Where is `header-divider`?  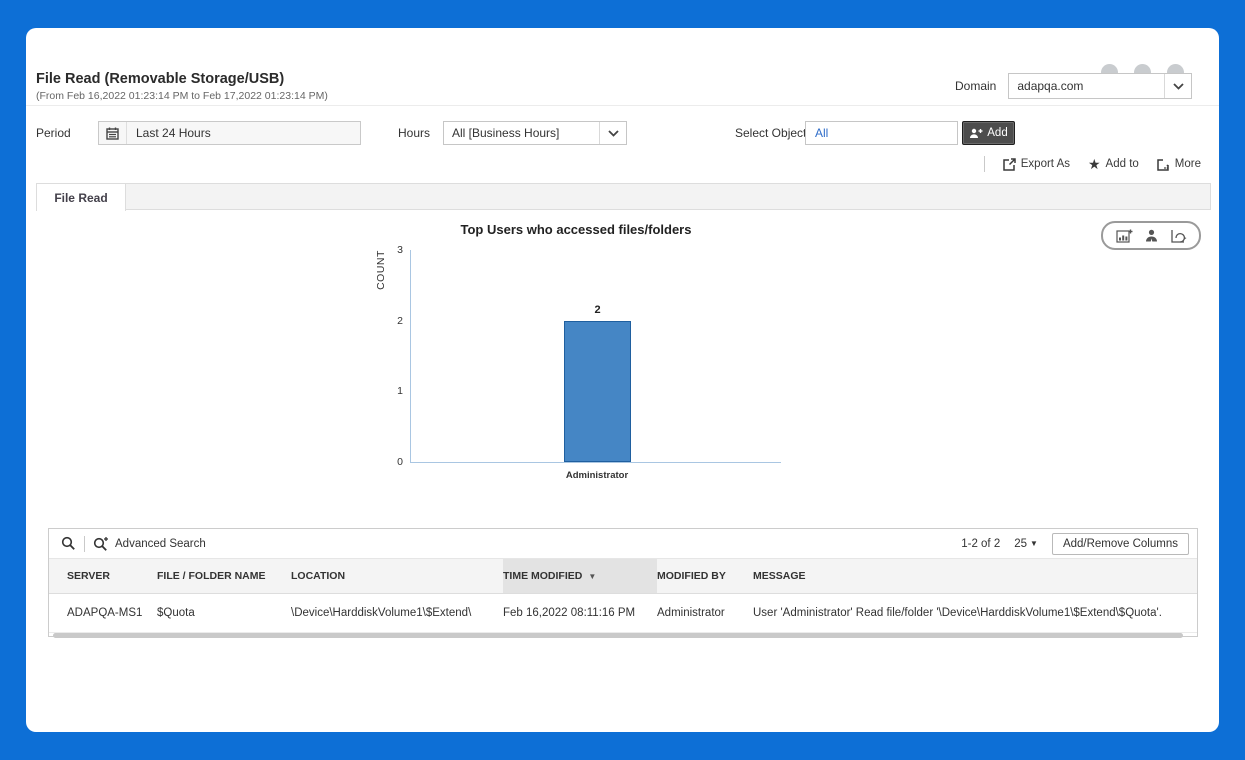
header-divider is located at coordinates (622, 105).